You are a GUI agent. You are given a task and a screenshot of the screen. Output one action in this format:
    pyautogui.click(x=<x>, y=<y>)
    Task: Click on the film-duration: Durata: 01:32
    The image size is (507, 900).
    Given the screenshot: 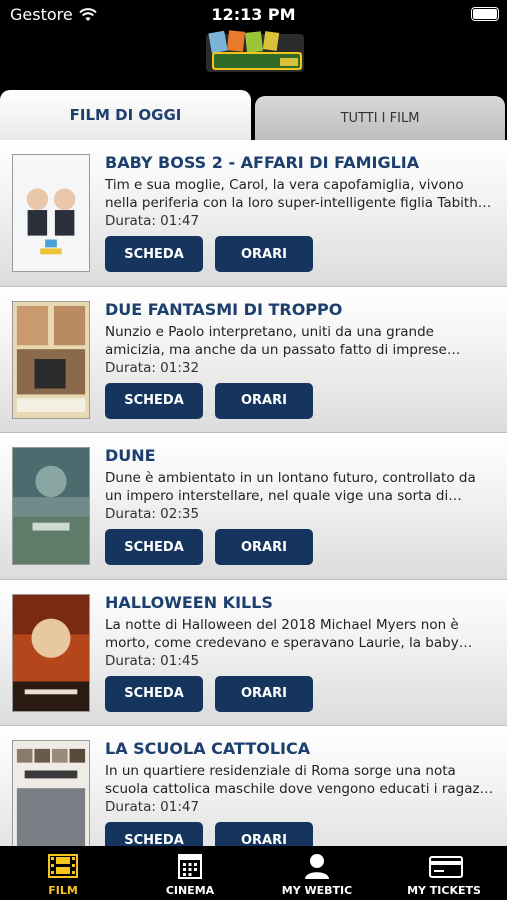 What is the action you would take?
    pyautogui.click(x=152, y=367)
    